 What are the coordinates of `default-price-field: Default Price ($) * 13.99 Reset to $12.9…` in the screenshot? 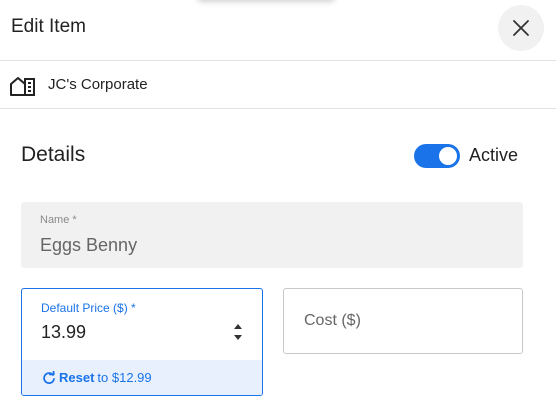 It's located at (142, 342).